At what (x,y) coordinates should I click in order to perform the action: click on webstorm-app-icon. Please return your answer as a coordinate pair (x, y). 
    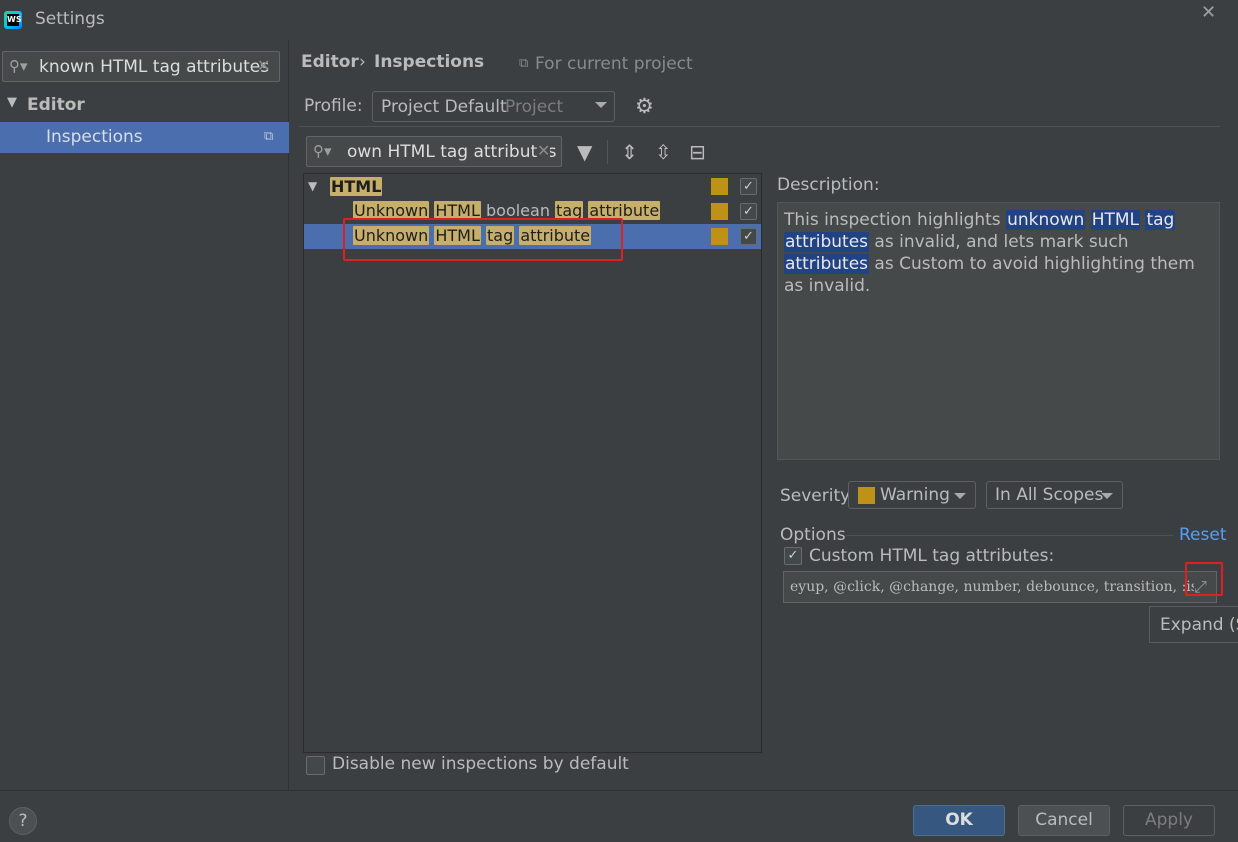
    Looking at the image, I should click on (13, 20).